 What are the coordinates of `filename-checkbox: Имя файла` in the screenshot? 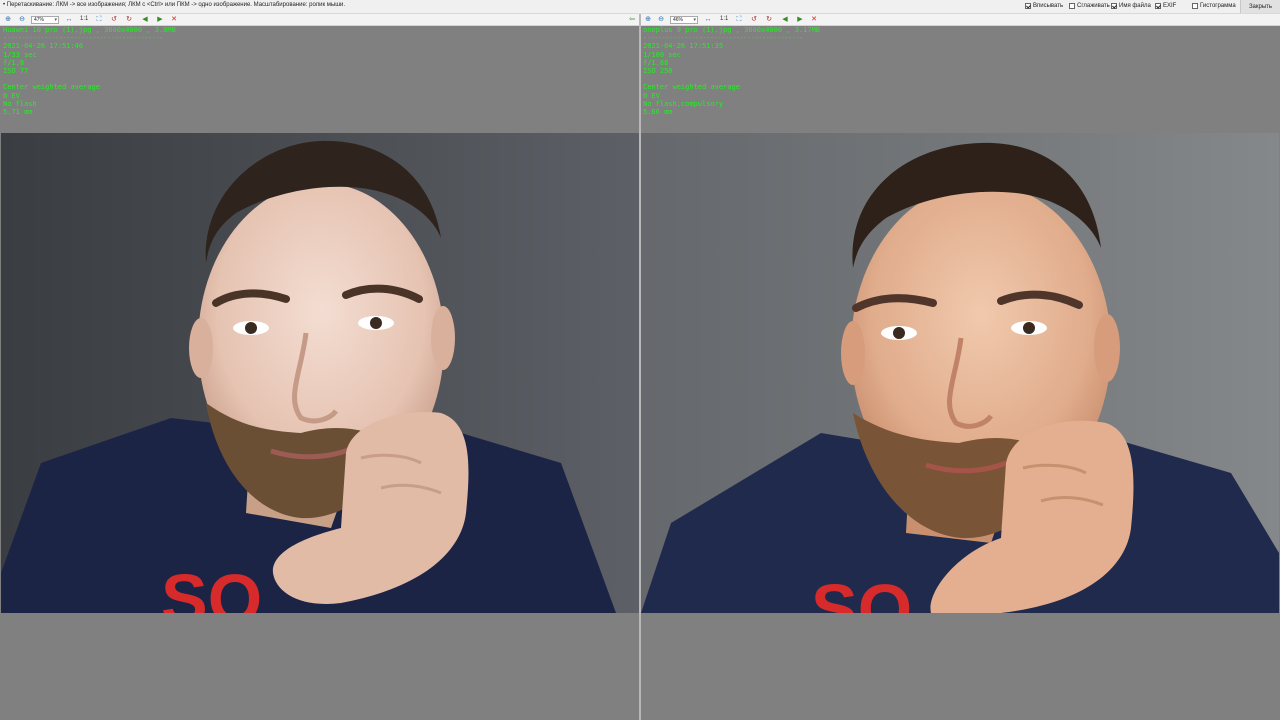 It's located at (1131, 6).